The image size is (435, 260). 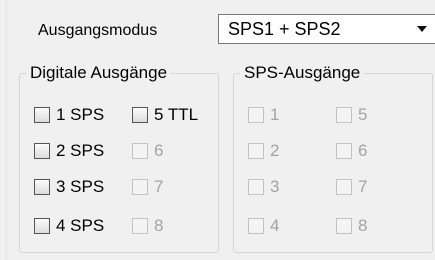 I want to click on checkbox-label: 3 SPS, so click(x=80, y=186).